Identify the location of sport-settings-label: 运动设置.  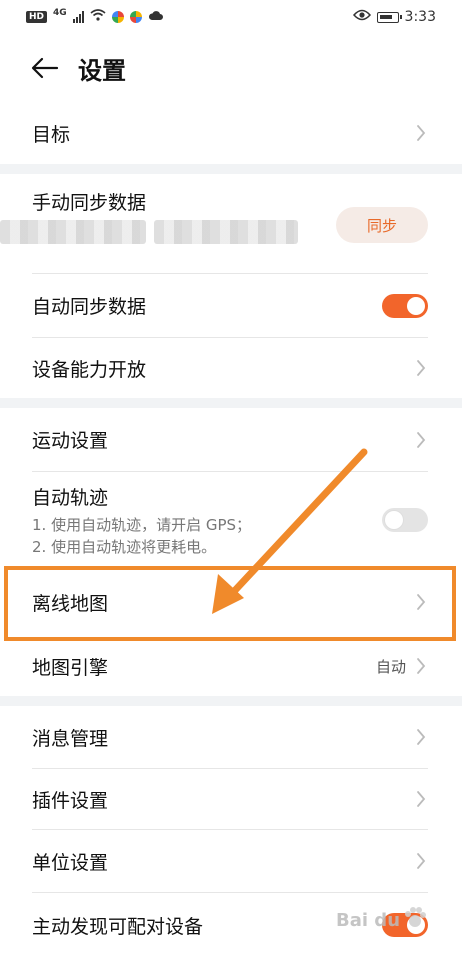
(70, 441).